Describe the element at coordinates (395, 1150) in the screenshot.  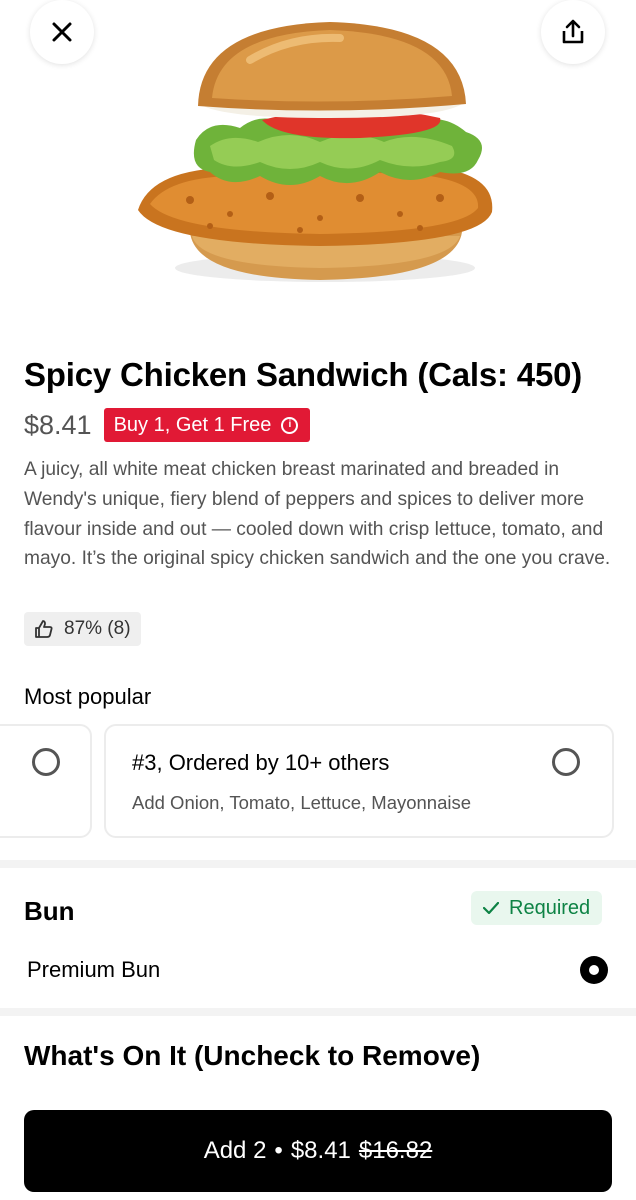
I see `add-button-original-price: $16.82` at that location.